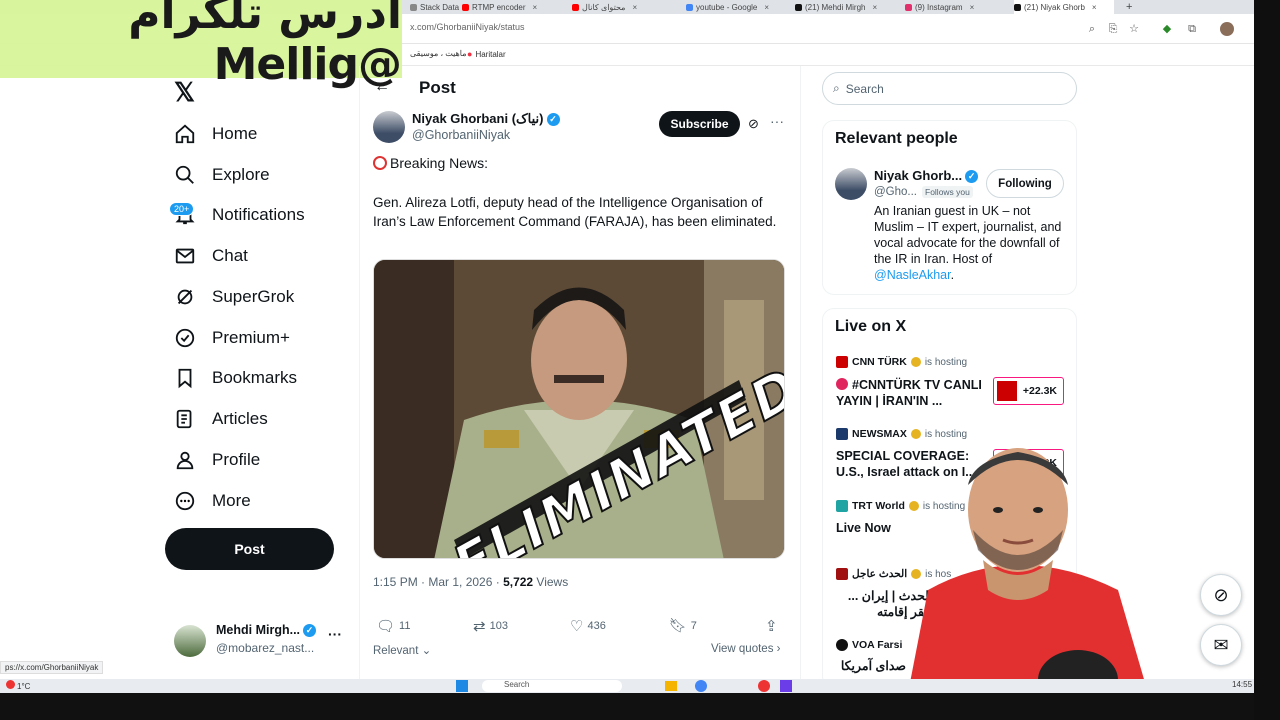 This screenshot has width=1280, height=720. What do you see at coordinates (52, 667) in the screenshot?
I see `status-url-hover: ps://x.com/GhorbaniiNiyak` at bounding box center [52, 667].